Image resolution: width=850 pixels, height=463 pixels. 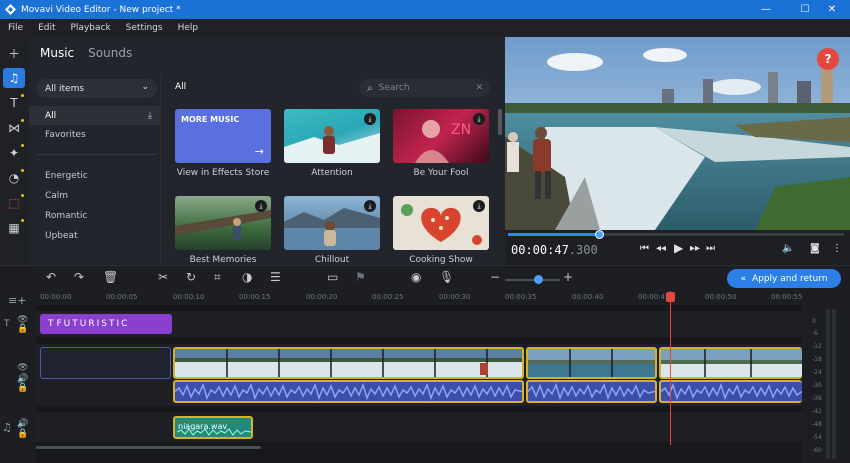 What do you see at coordinates (360, 277) in the screenshot?
I see `marker-icon: ⚑` at bounding box center [360, 277].